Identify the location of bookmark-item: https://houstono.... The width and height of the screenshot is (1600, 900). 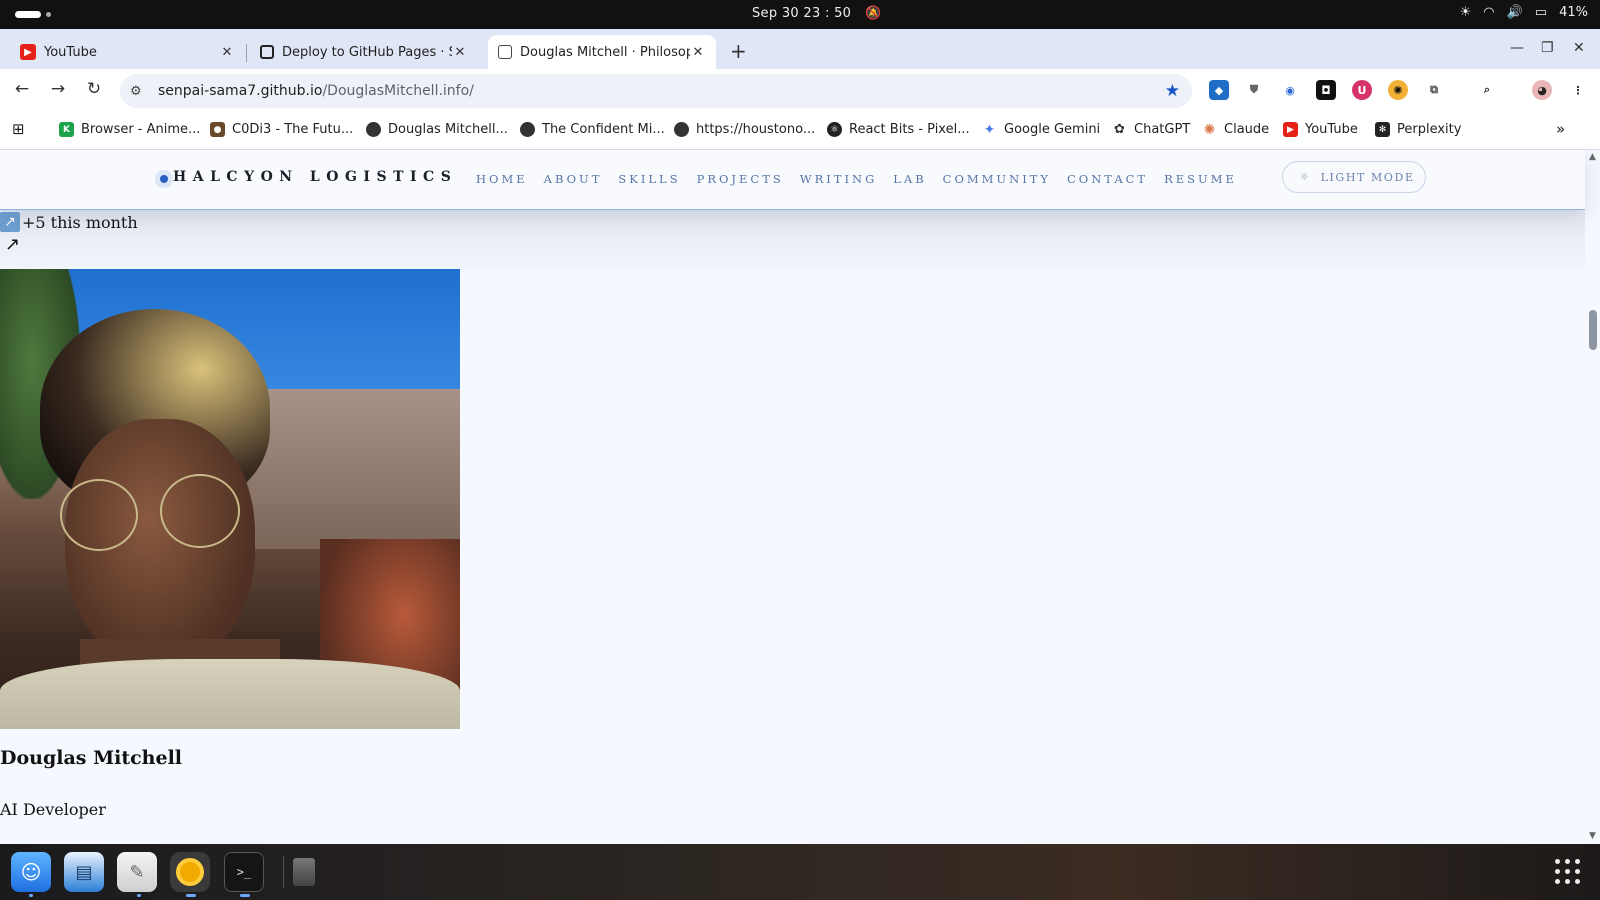
(744, 129).